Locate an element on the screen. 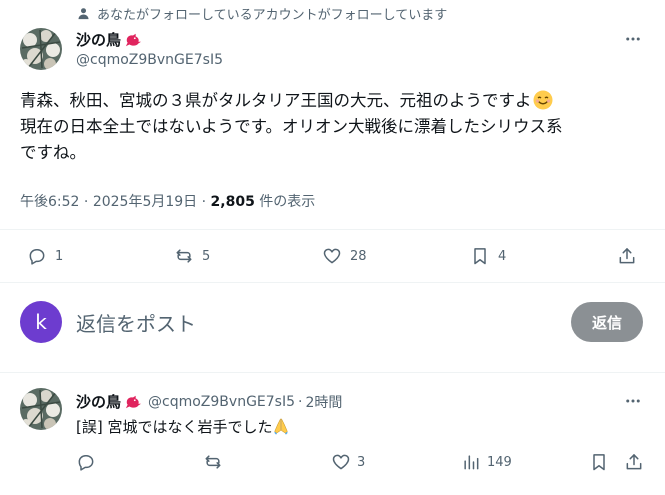  reply-button: 返信 is located at coordinates (607, 322).